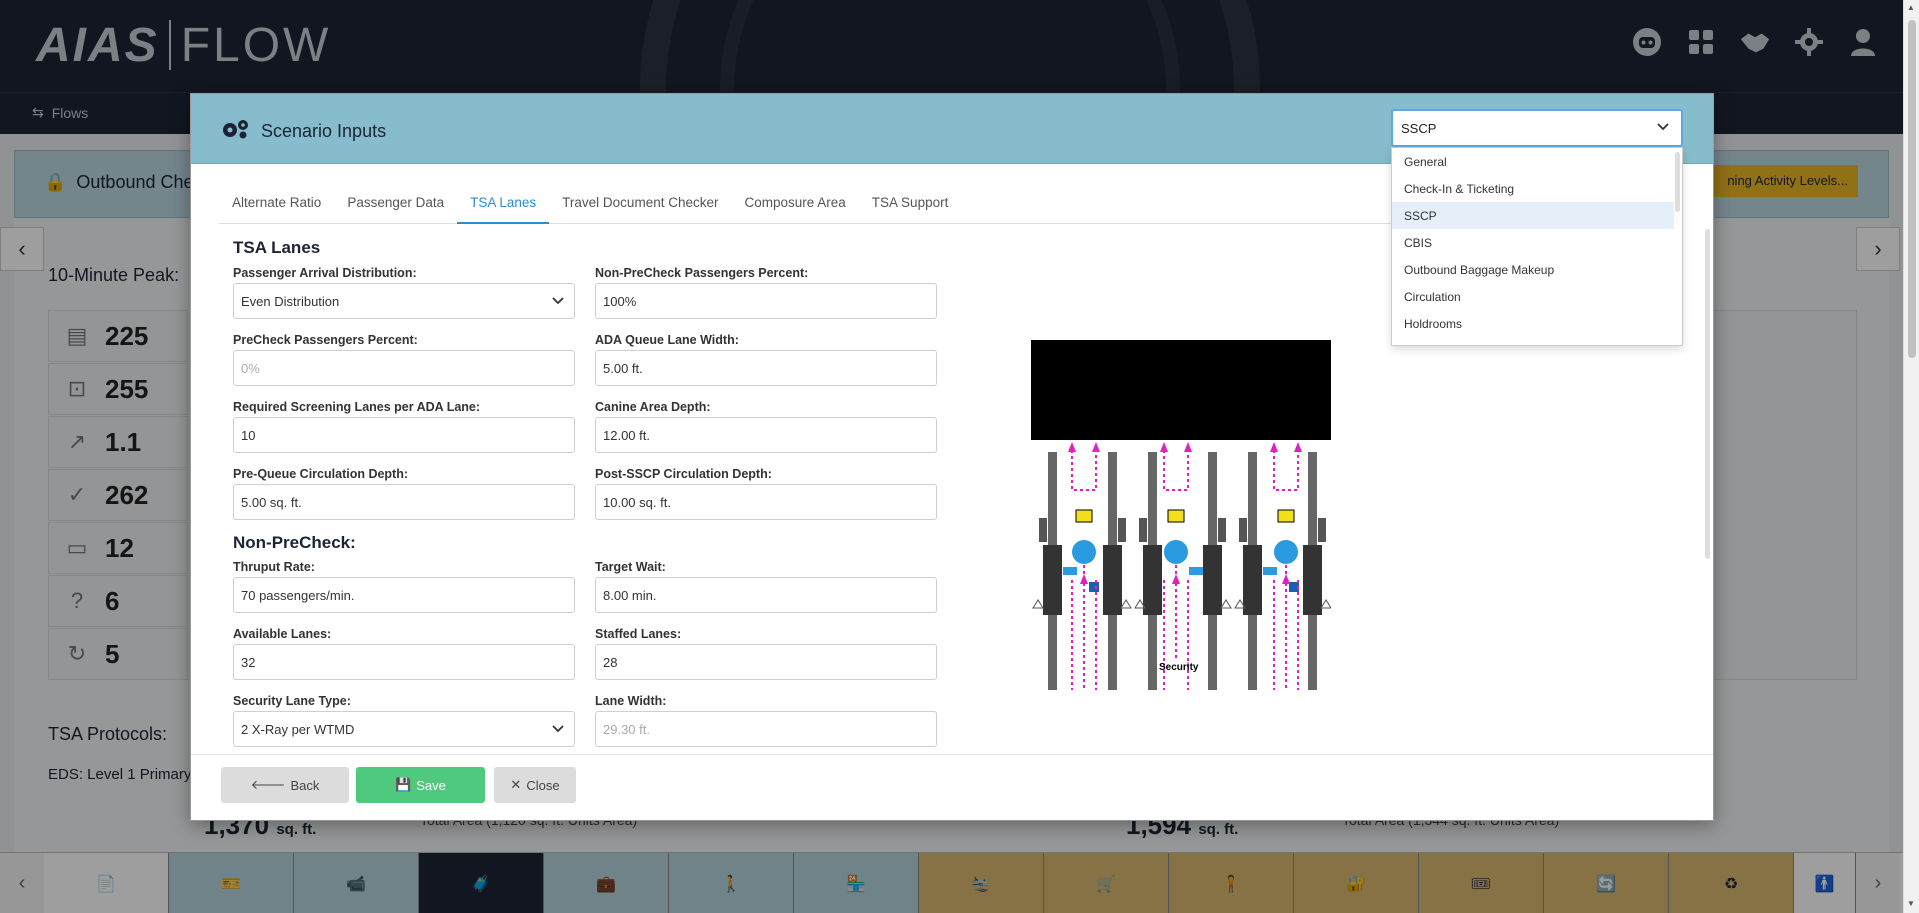  What do you see at coordinates (294, 542) in the screenshot?
I see `section-title-nonprecheck: Non-PreCheck:` at bounding box center [294, 542].